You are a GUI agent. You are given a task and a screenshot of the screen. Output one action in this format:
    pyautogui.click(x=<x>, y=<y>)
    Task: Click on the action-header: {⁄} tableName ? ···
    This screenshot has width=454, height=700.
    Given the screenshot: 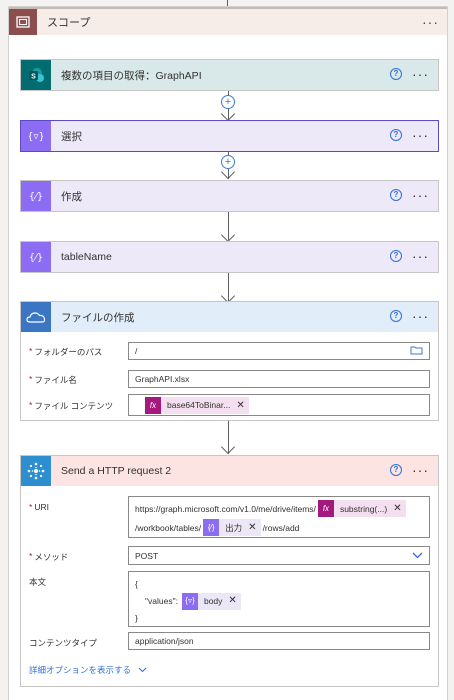 What is the action you would take?
    pyautogui.click(x=229, y=257)
    